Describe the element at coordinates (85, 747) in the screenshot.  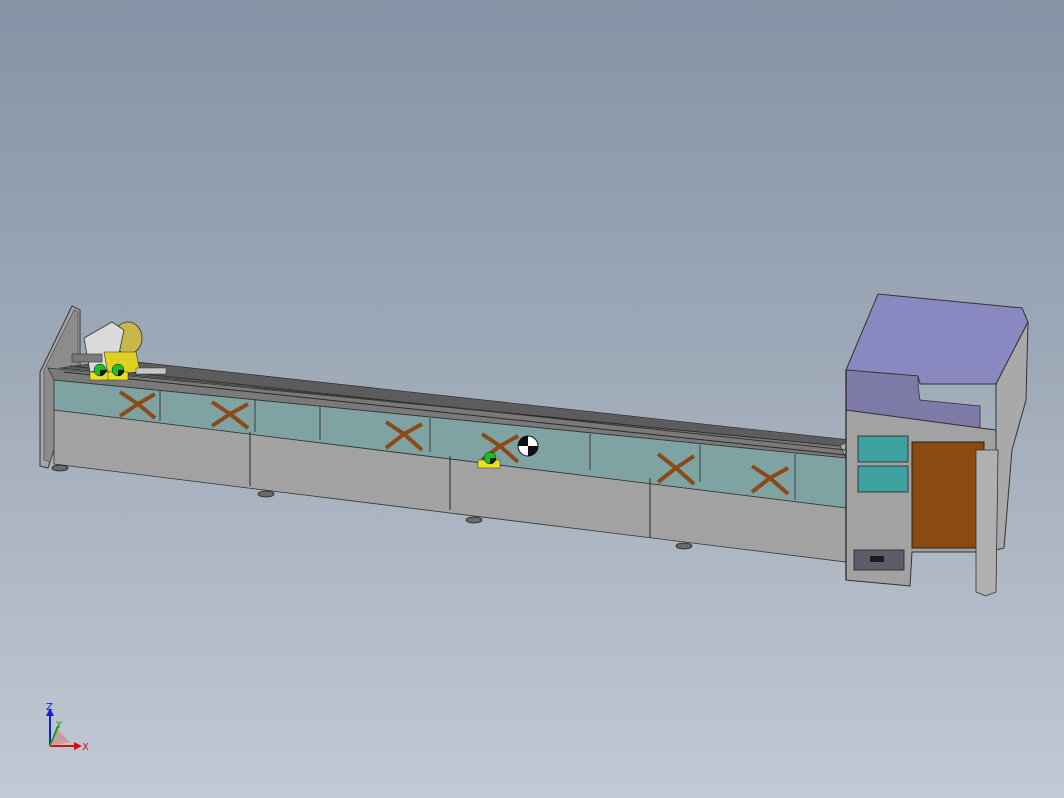
I see `x-axis-label: X` at that location.